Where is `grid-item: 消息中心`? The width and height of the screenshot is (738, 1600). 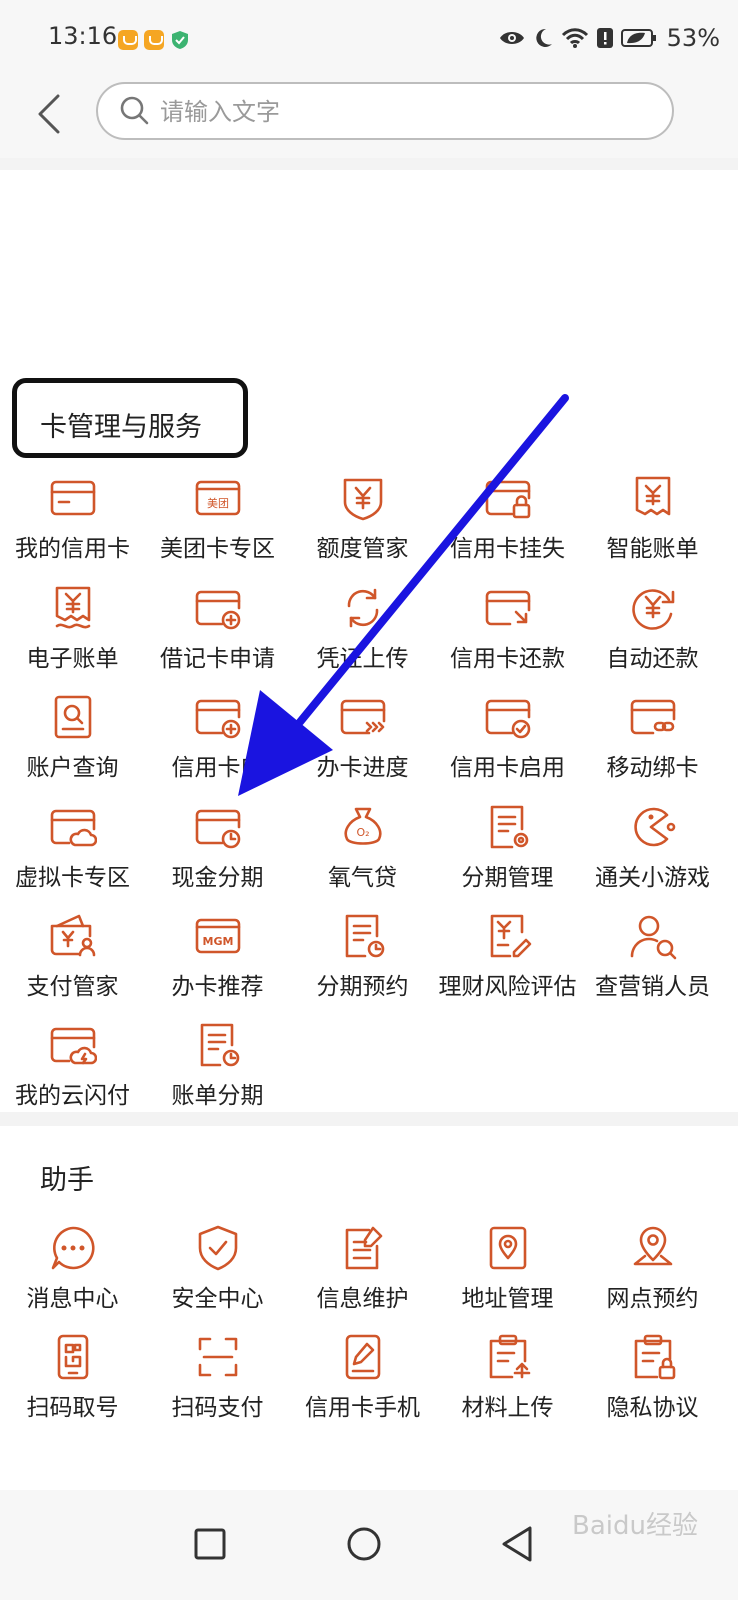 grid-item: 消息中心 is located at coordinates (72, 1279).